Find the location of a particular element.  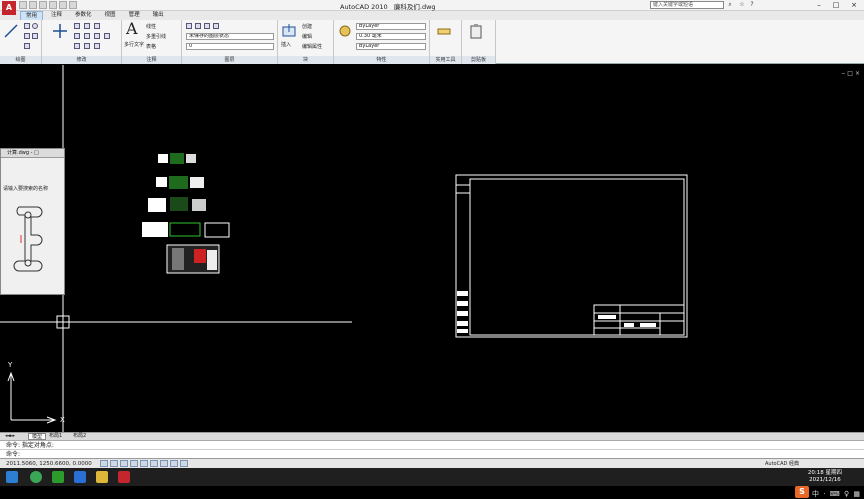

scale-icon is located at coordinates (87, 46).